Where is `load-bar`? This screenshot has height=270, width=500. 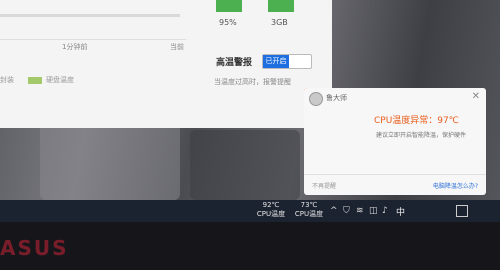
load-bar is located at coordinates (90, 15).